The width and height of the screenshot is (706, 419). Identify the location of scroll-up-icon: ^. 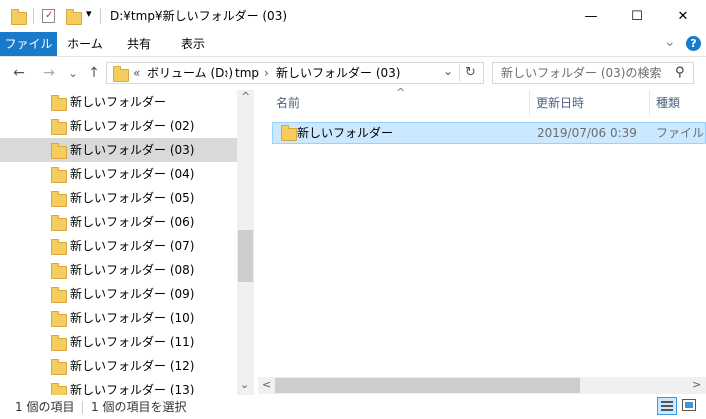
(245, 96).